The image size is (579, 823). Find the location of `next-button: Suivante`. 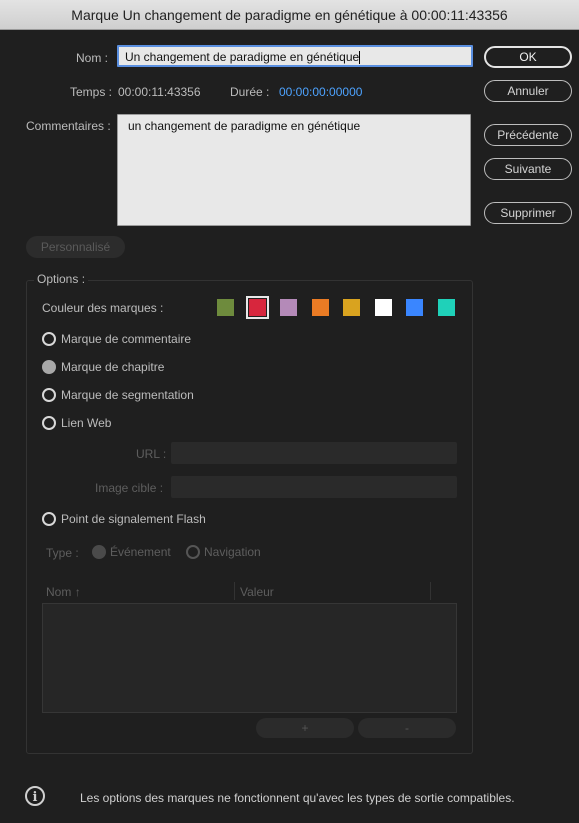

next-button: Suivante is located at coordinates (528, 169).